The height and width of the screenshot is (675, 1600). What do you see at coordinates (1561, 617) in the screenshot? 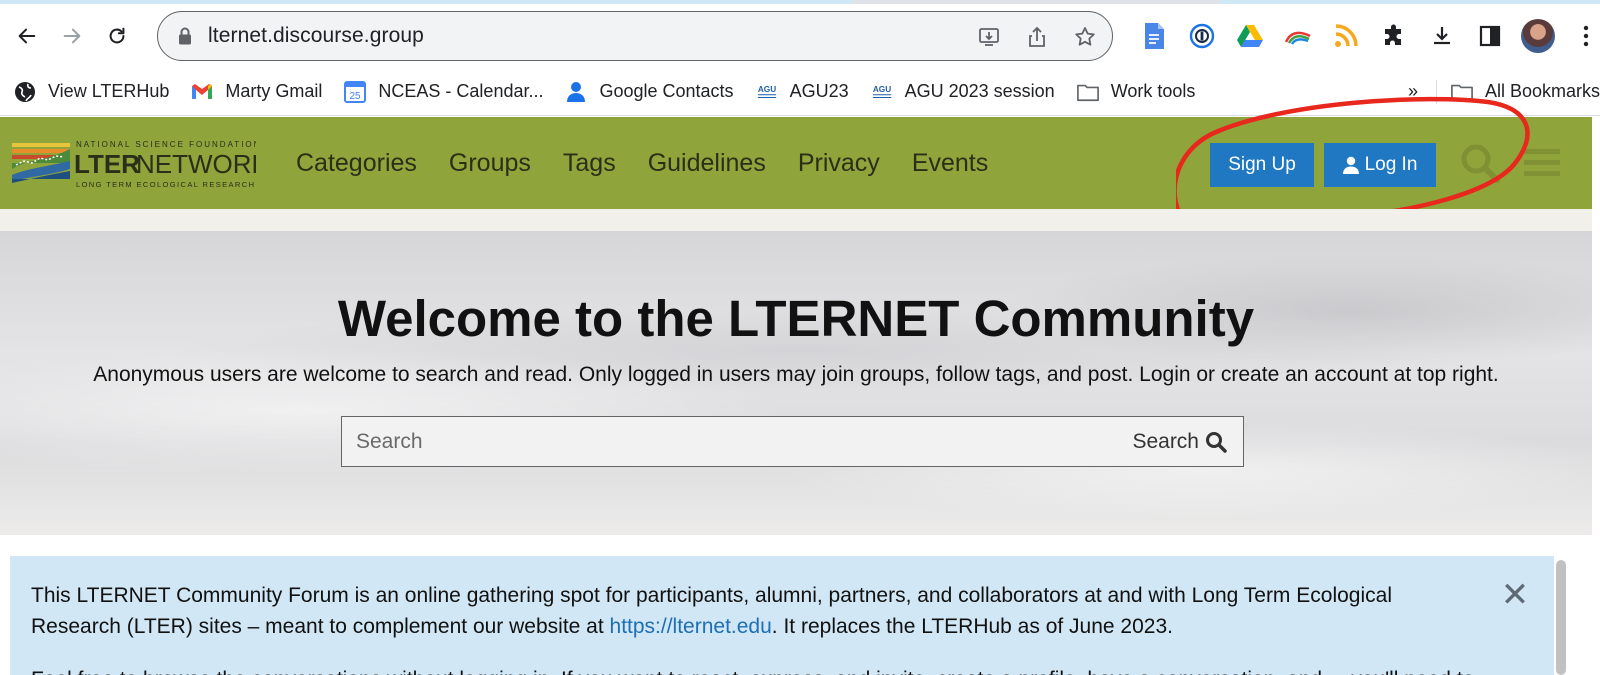
I see `notice-scrollbar-thumb` at bounding box center [1561, 617].